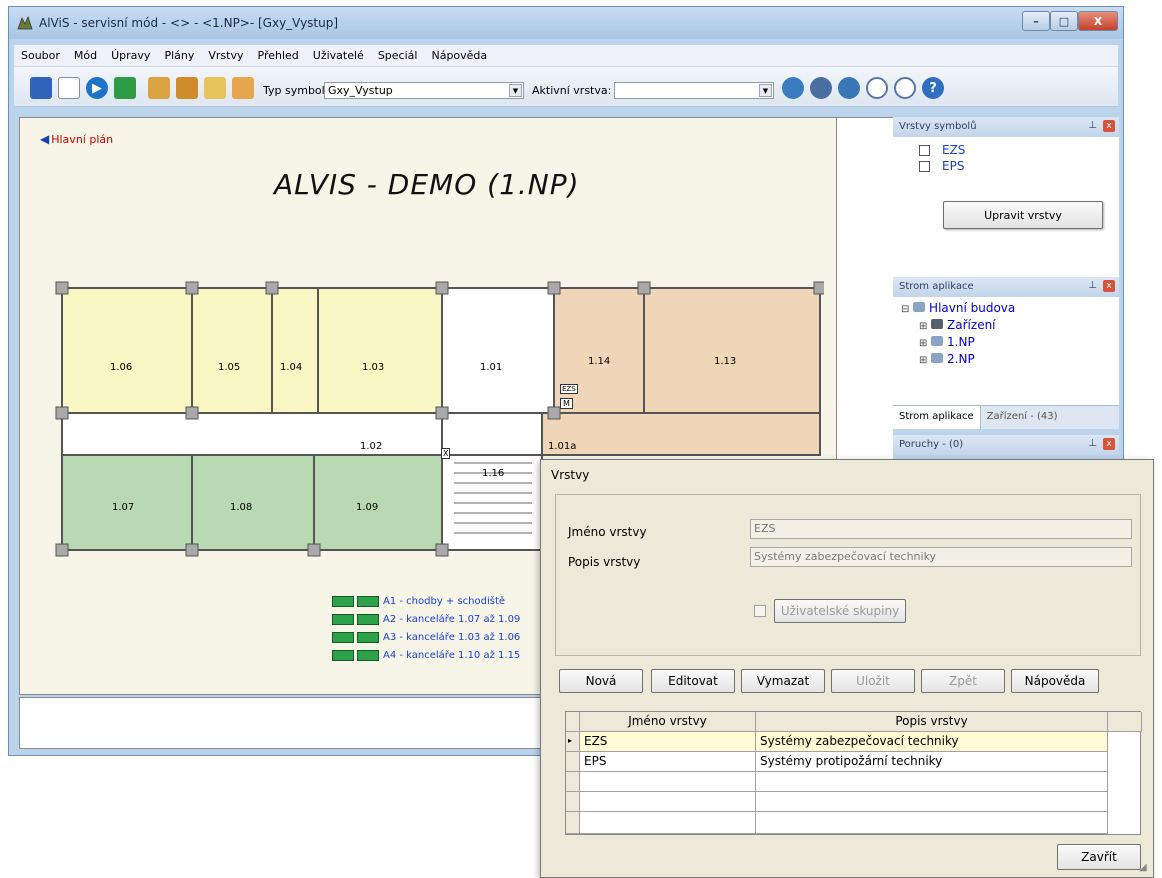 This screenshot has width=1162, height=878. I want to click on tab-app-tree: Strom aplikace, so click(937, 417).